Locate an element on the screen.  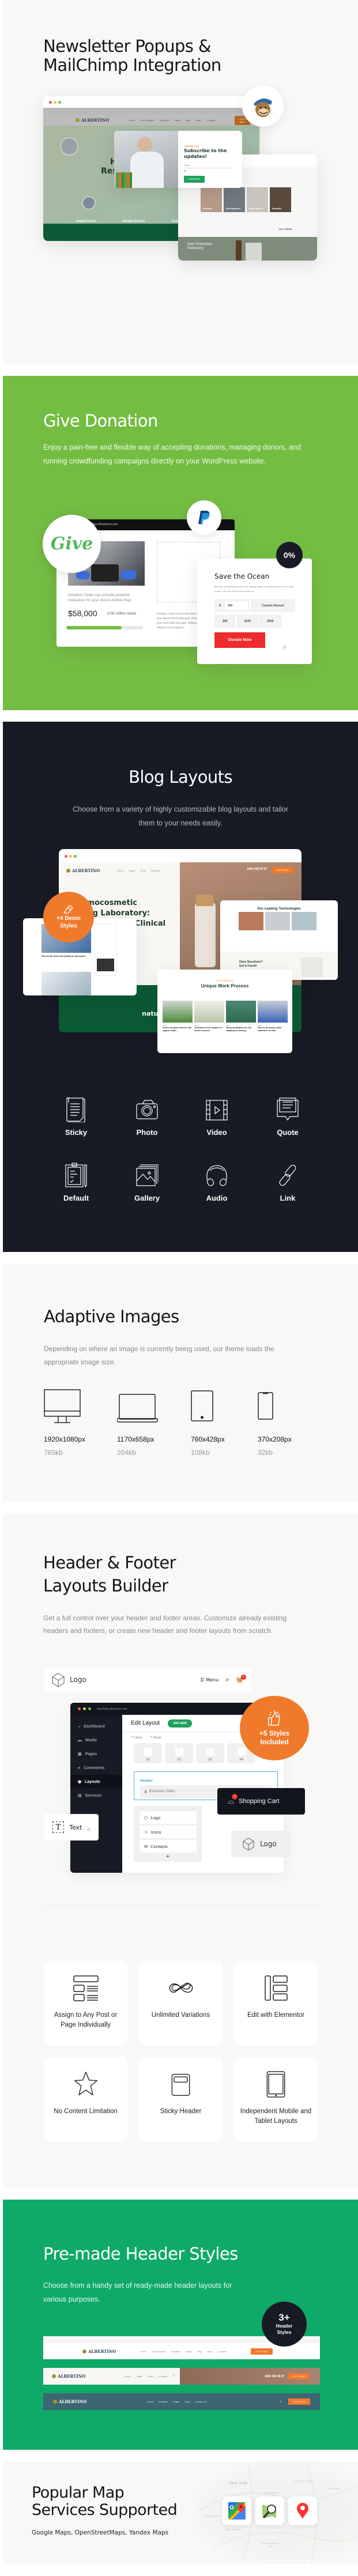
preset-amount-button: $100 is located at coordinates (247, 621).